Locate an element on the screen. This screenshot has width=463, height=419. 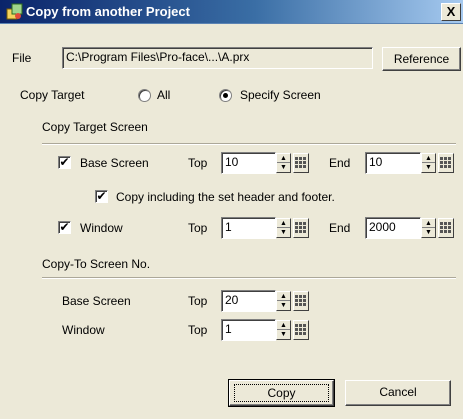
close-icon: X is located at coordinates (451, 11).